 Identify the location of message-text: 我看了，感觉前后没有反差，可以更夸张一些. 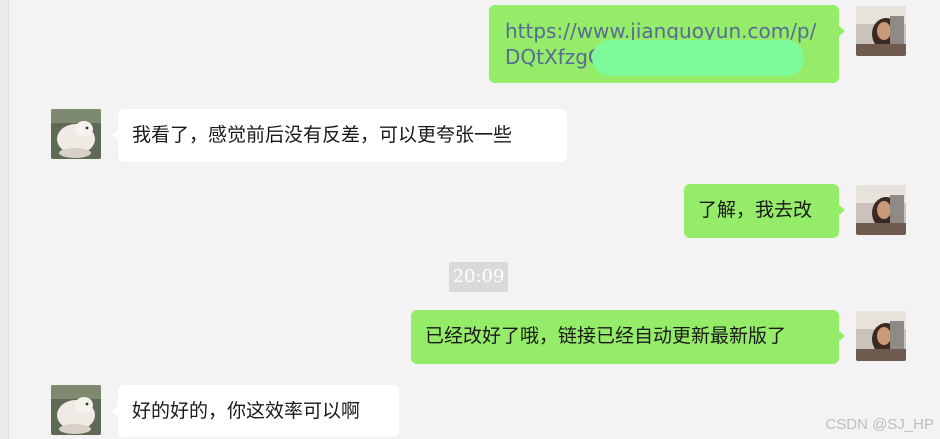
(322, 135).